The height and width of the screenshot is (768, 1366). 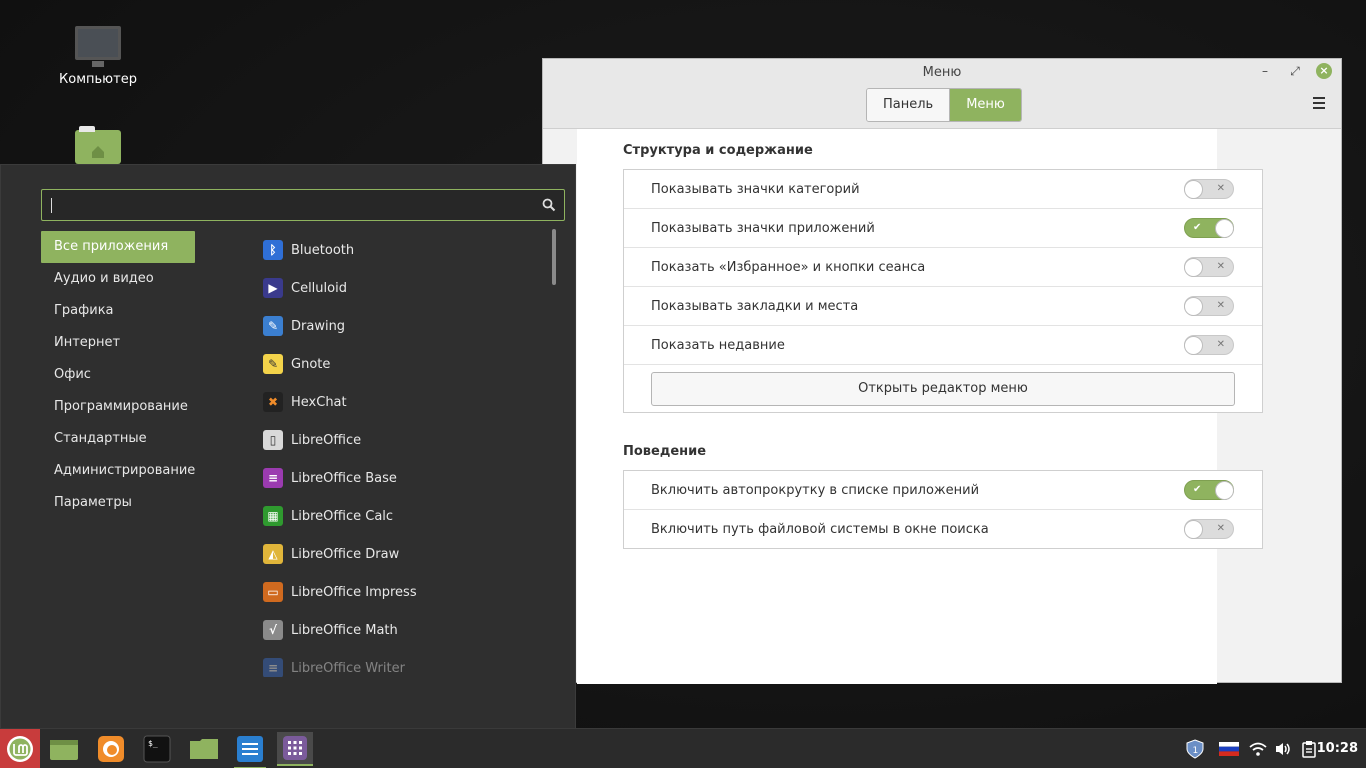 I want to click on app-item: ▭ LibreOffice Impress, so click(x=403, y=592).